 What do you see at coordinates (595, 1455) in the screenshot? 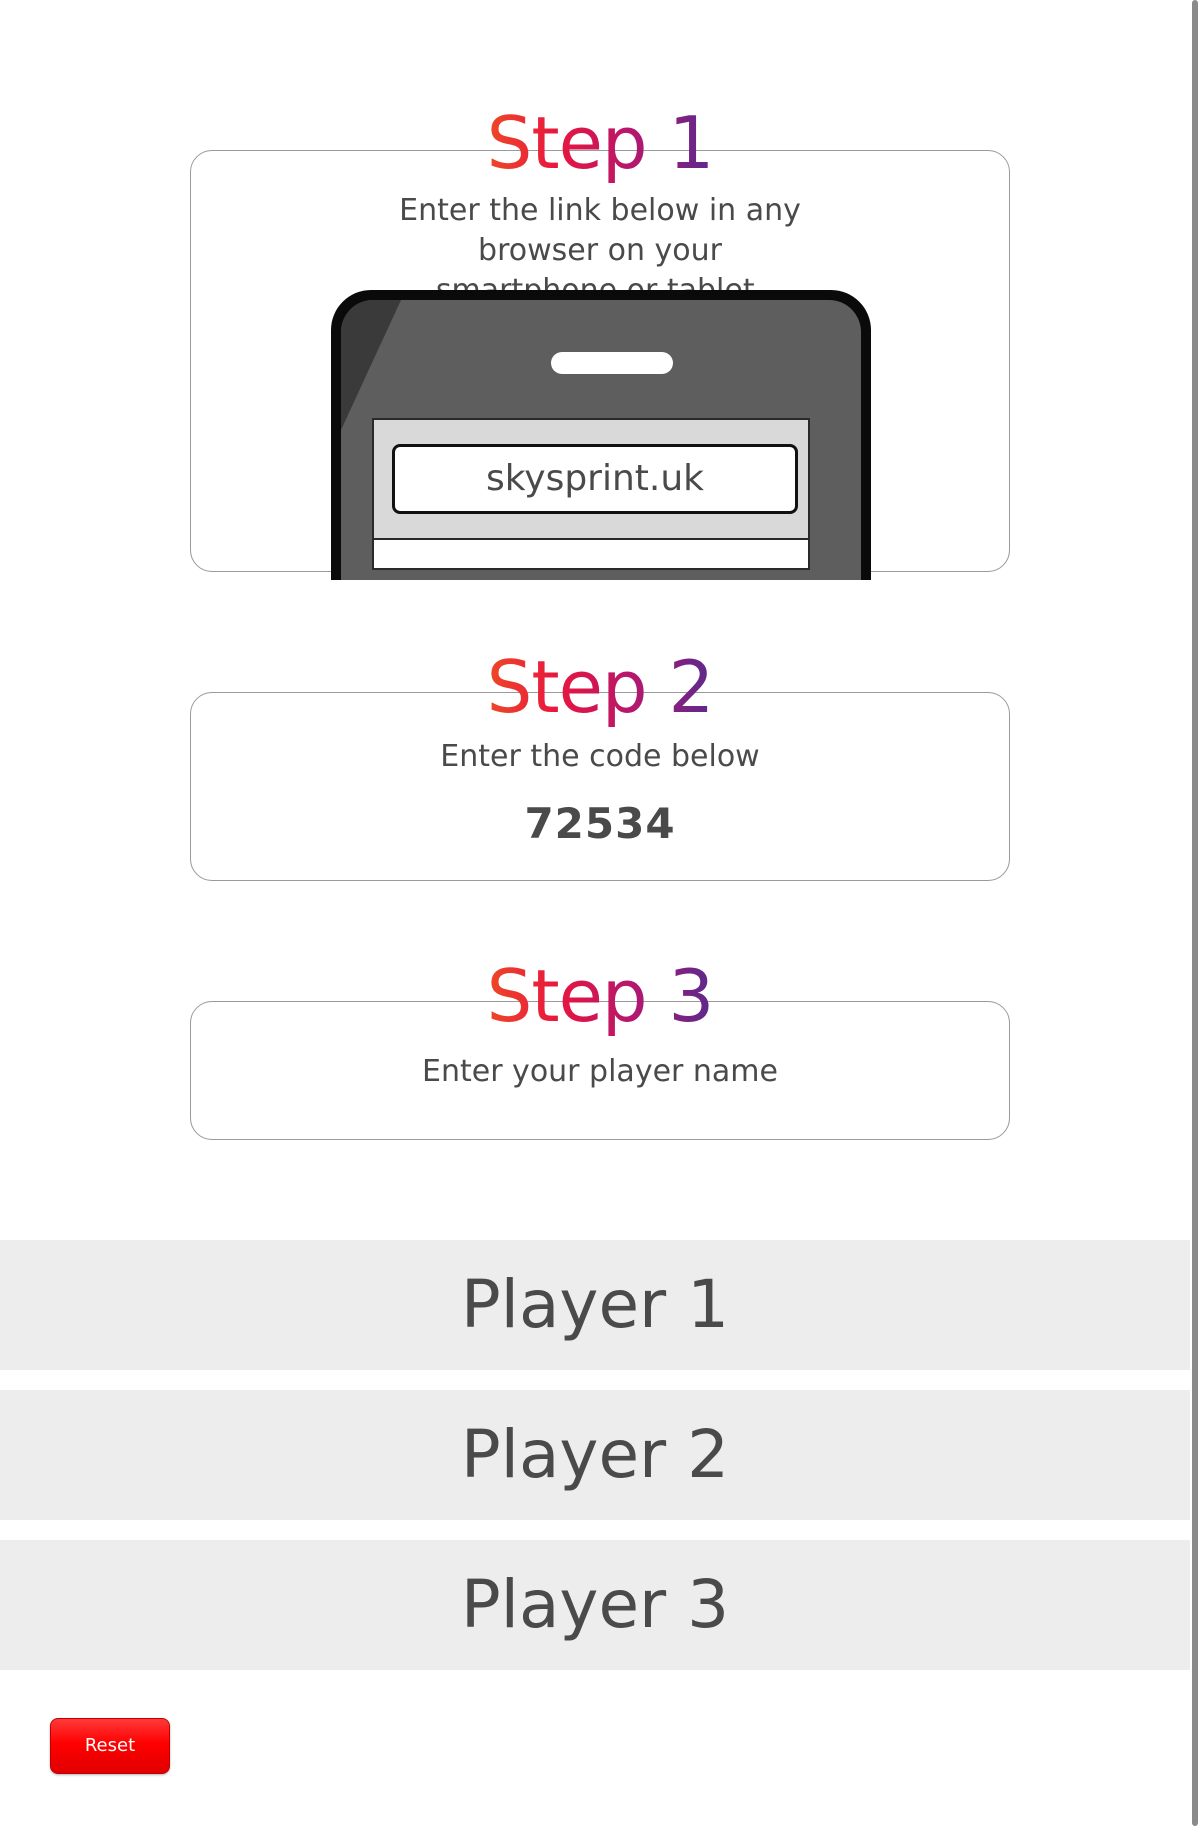
I see `player-2-row: Player 2` at bounding box center [595, 1455].